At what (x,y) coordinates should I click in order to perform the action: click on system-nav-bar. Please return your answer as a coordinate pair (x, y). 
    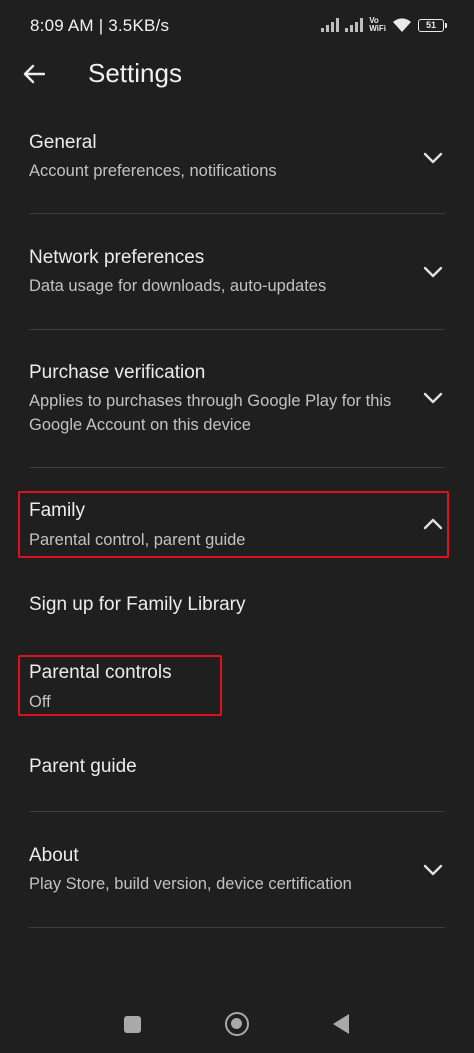
    Looking at the image, I should click on (237, 1026).